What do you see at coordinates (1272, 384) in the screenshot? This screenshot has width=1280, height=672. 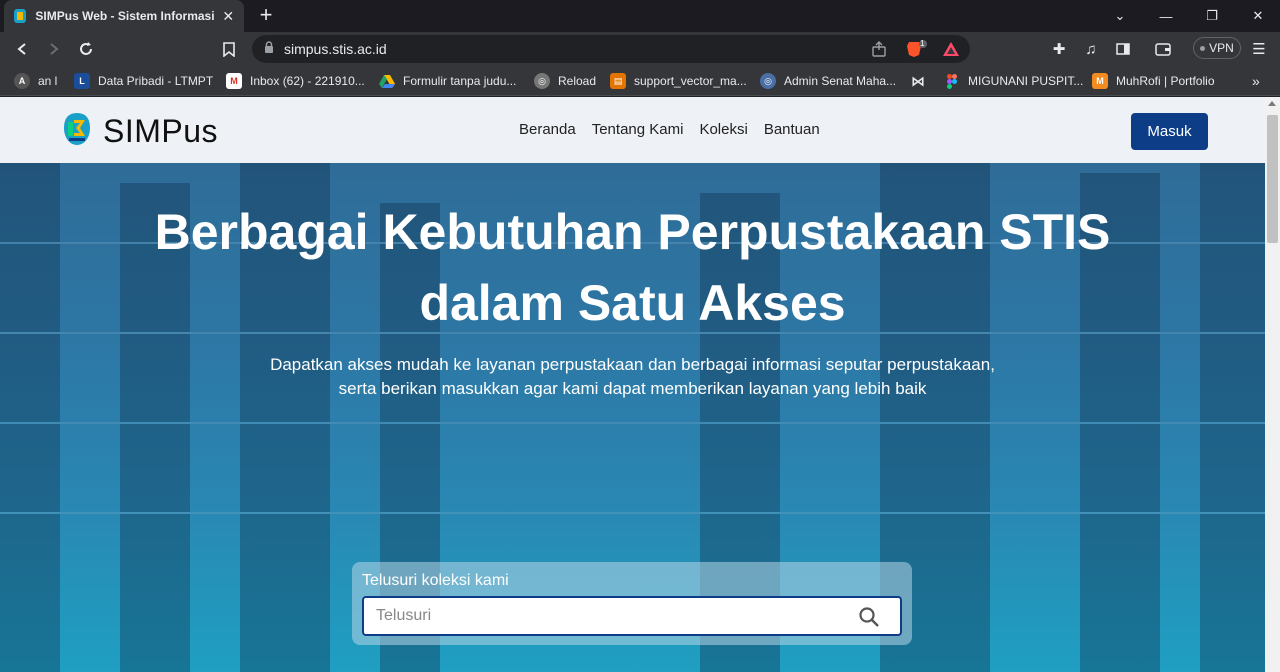 I see `page-scrollbar` at bounding box center [1272, 384].